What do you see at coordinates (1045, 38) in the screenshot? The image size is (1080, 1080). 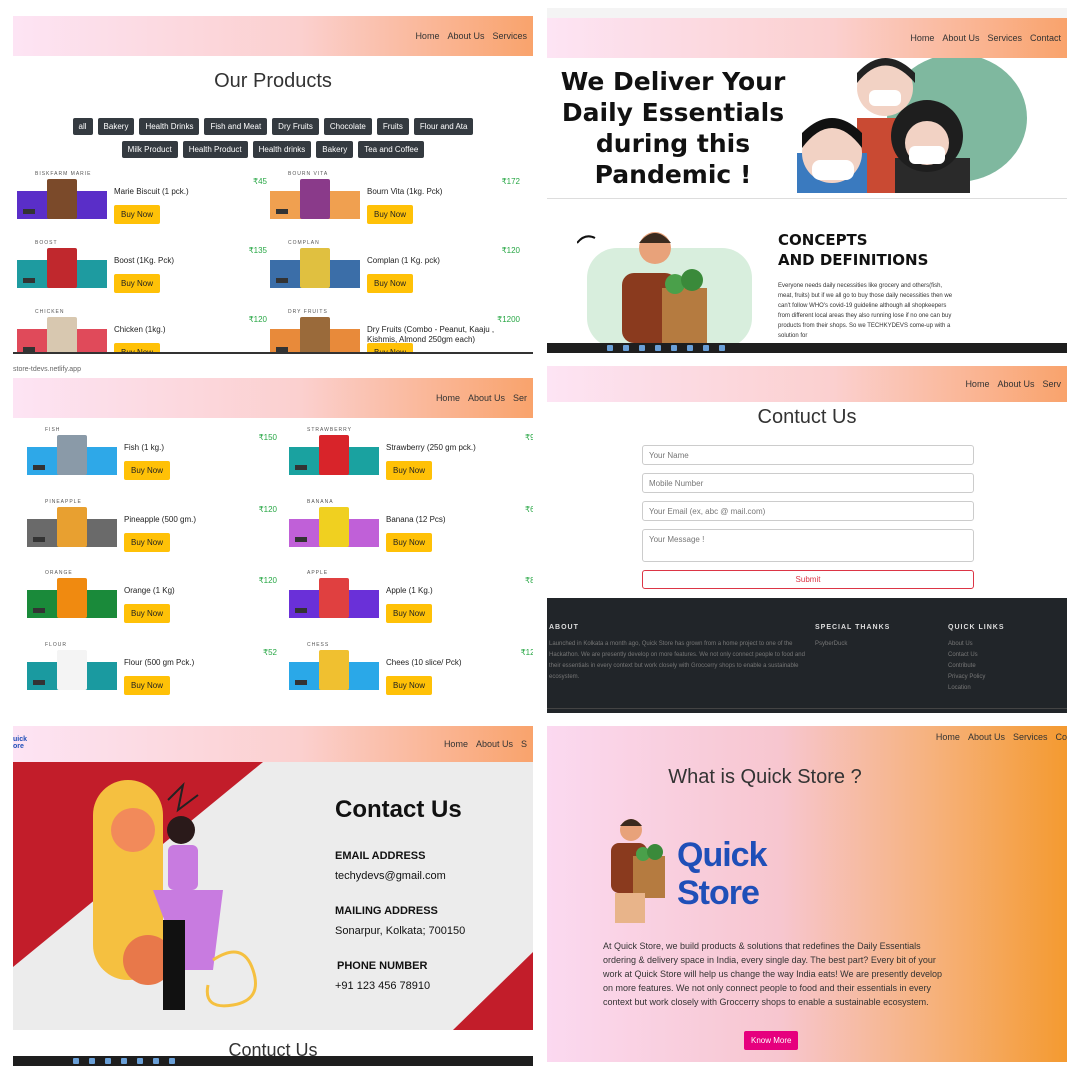 I see `nav-contact: Contact` at bounding box center [1045, 38].